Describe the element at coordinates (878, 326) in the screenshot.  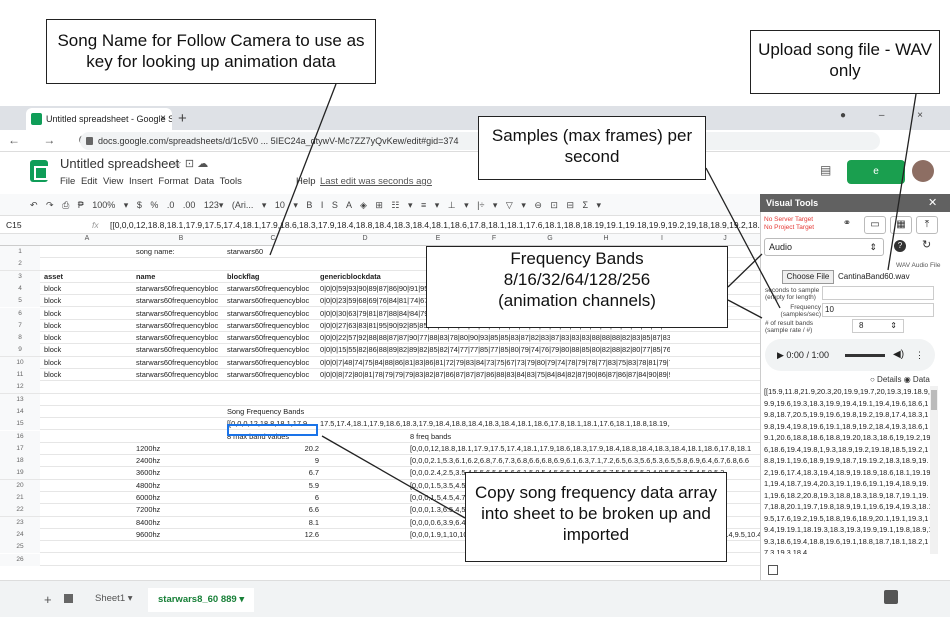
I see `bands-select: 8 ⇕` at that location.